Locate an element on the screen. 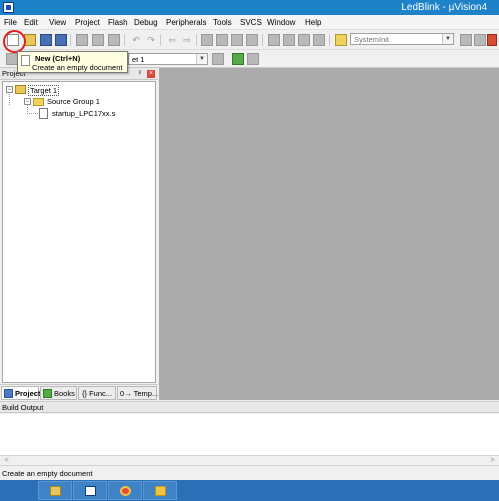  tooltip-description: Create an empty document is located at coordinates (77, 67).